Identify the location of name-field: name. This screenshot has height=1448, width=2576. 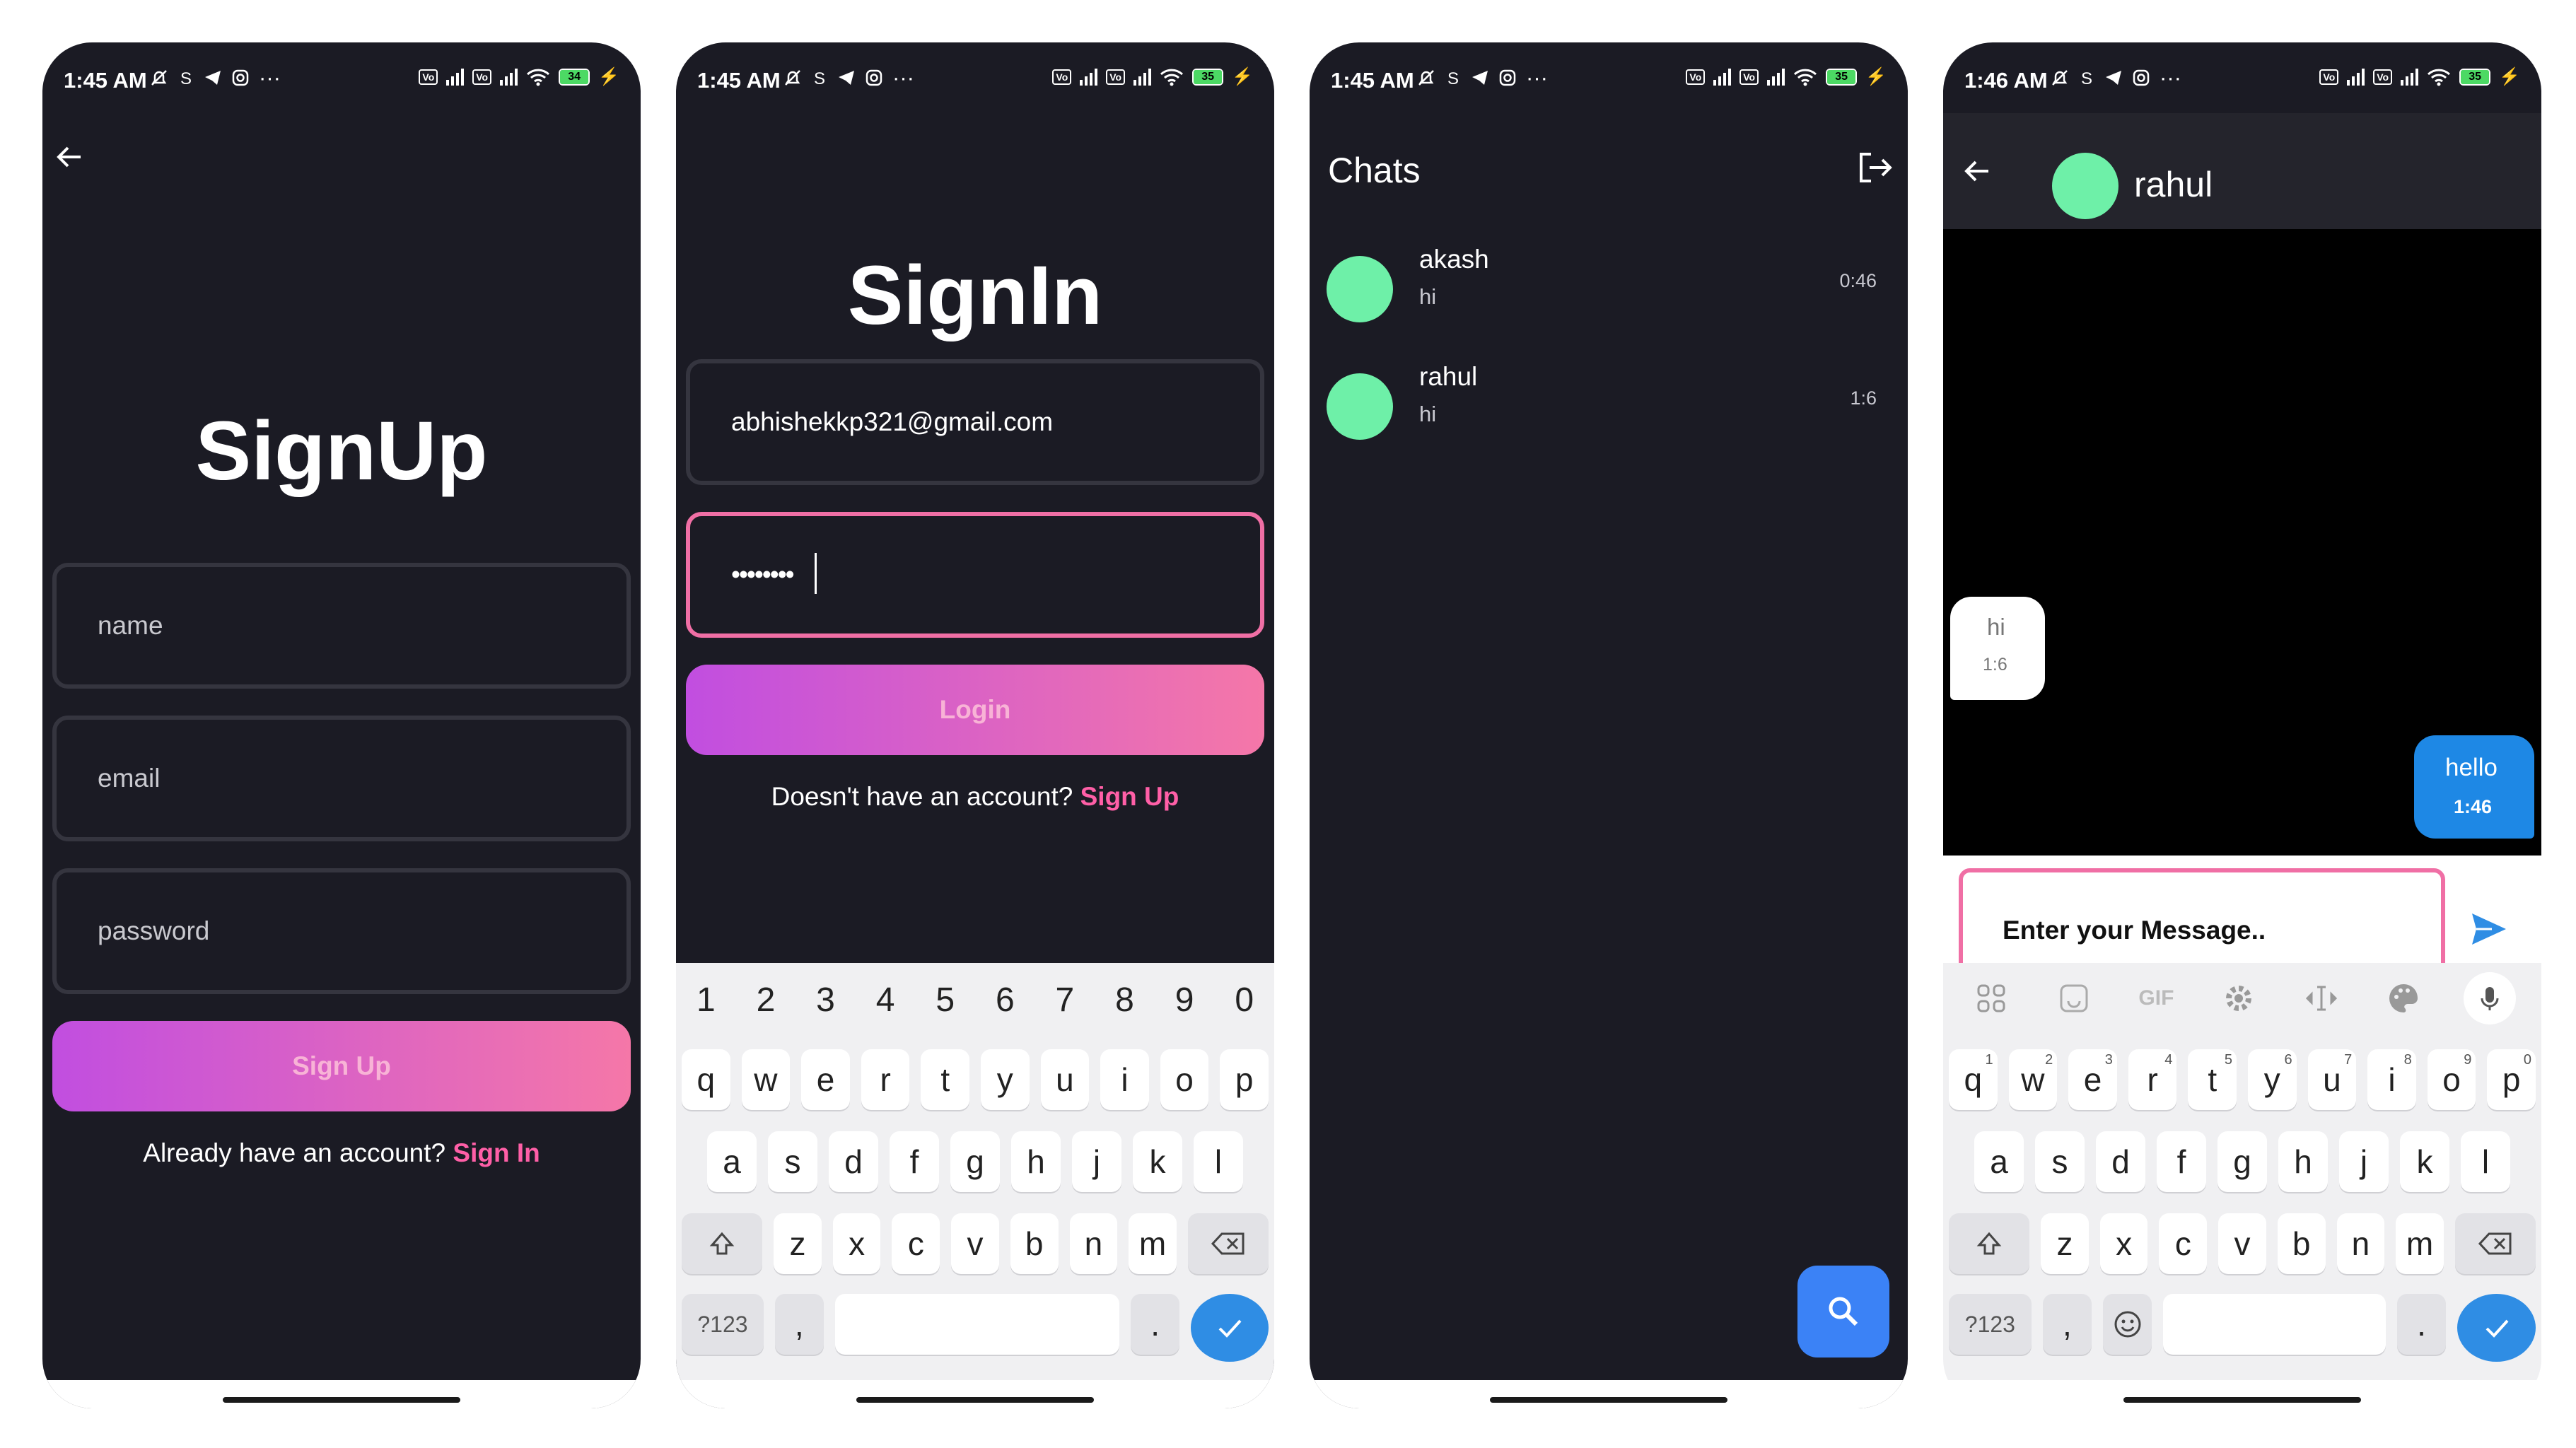
(341, 626).